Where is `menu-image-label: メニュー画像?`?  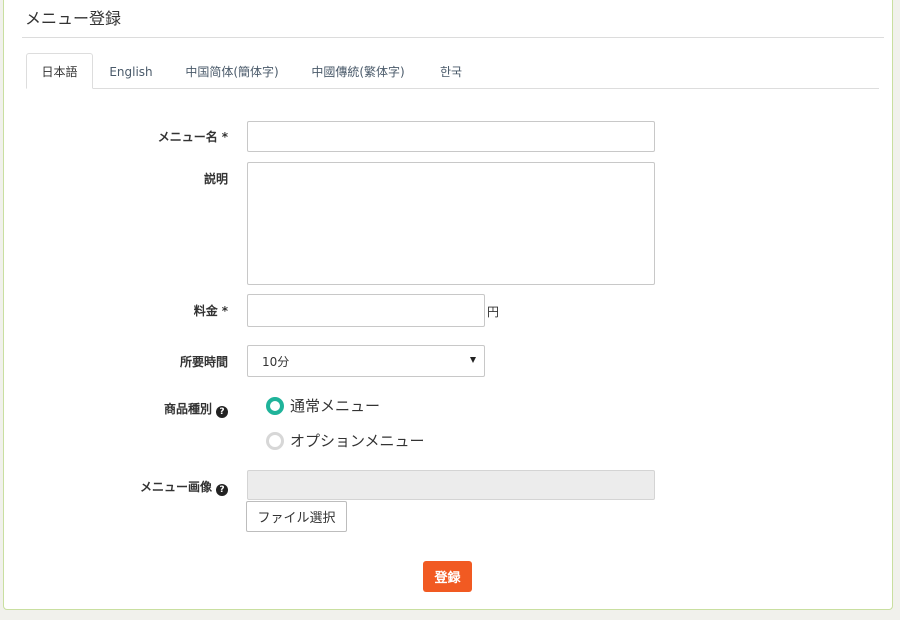 menu-image-label: メニュー画像? is located at coordinates (166, 487).